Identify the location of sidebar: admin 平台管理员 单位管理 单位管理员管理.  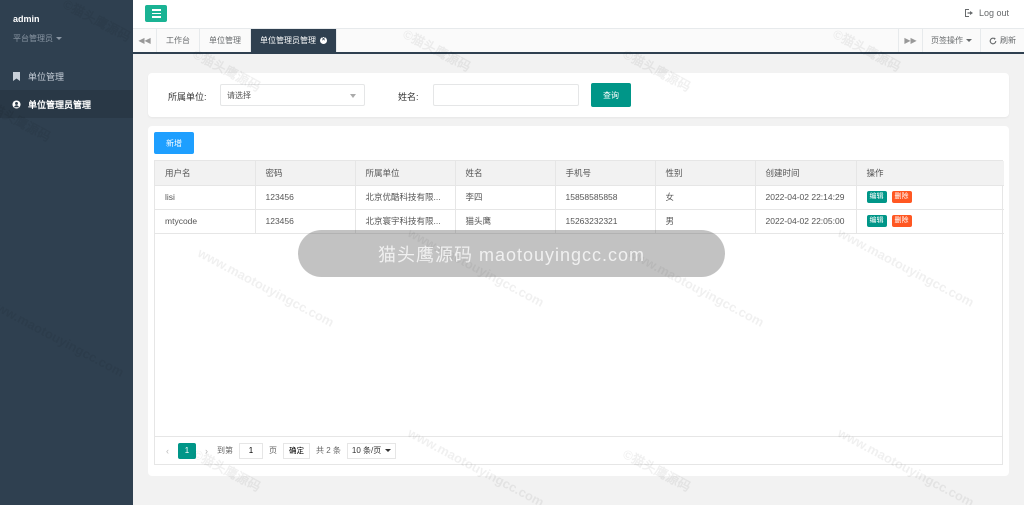
(66, 252).